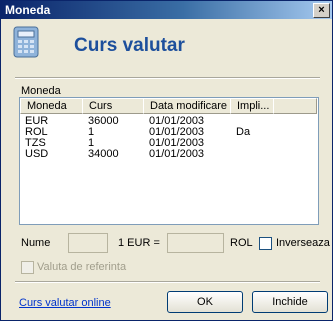  Describe the element at coordinates (295, 106) in the screenshot. I see `column-header-empty` at that location.